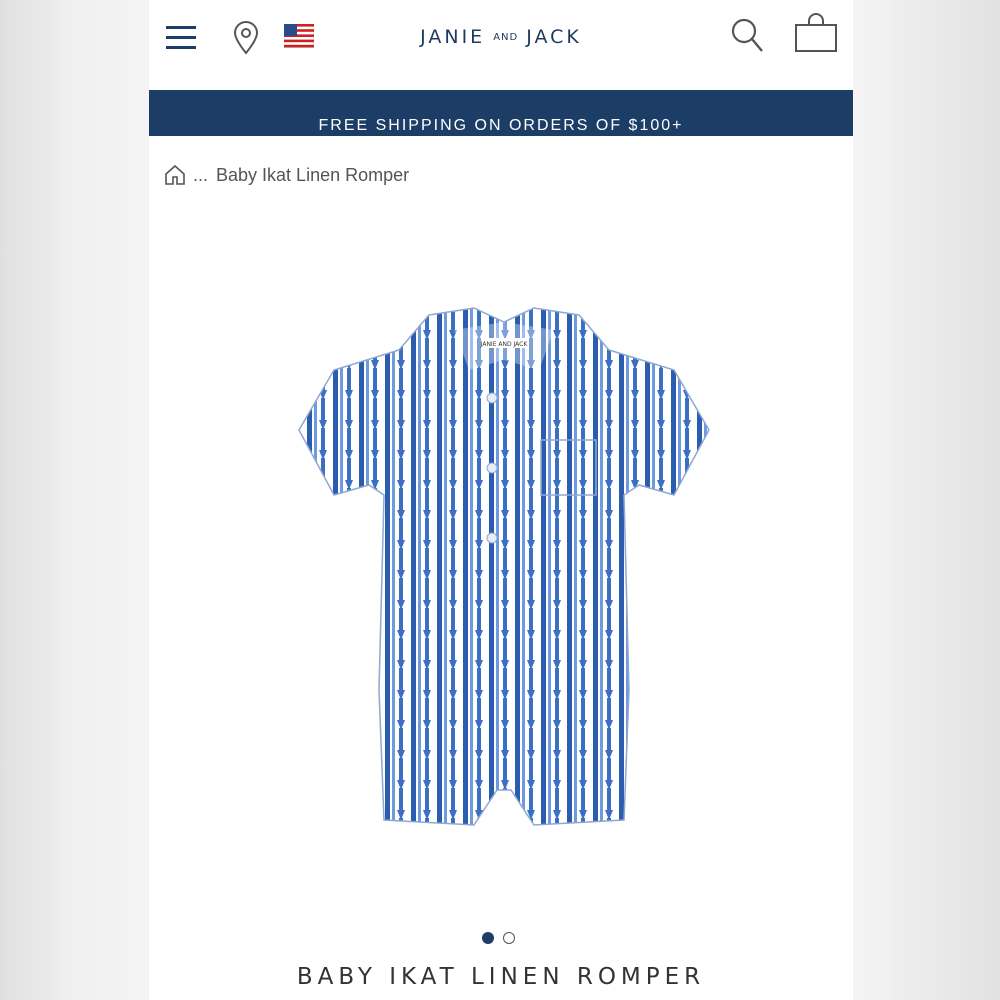 This screenshot has height=1000, width=1000. I want to click on brand-word-left: JANIE, so click(453, 37).